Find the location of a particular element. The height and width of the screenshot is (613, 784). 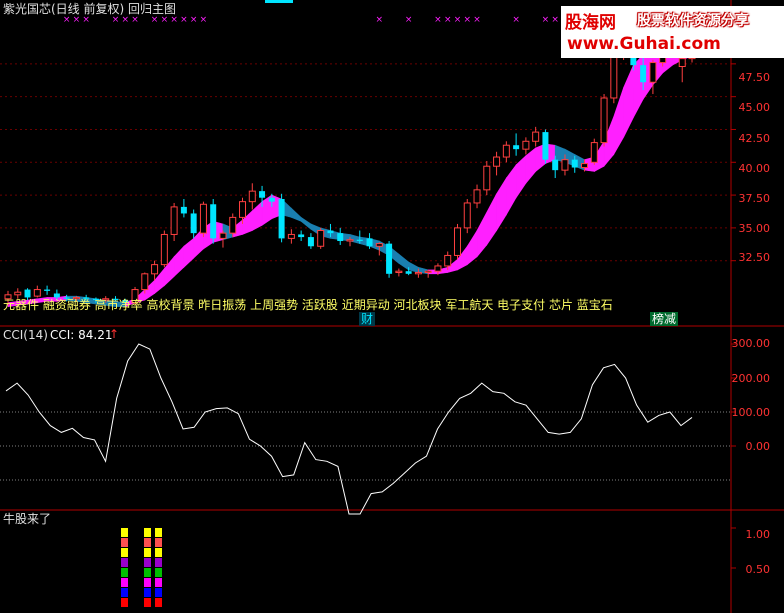

cci-value: CCI: 84.21 is located at coordinates (81, 335).